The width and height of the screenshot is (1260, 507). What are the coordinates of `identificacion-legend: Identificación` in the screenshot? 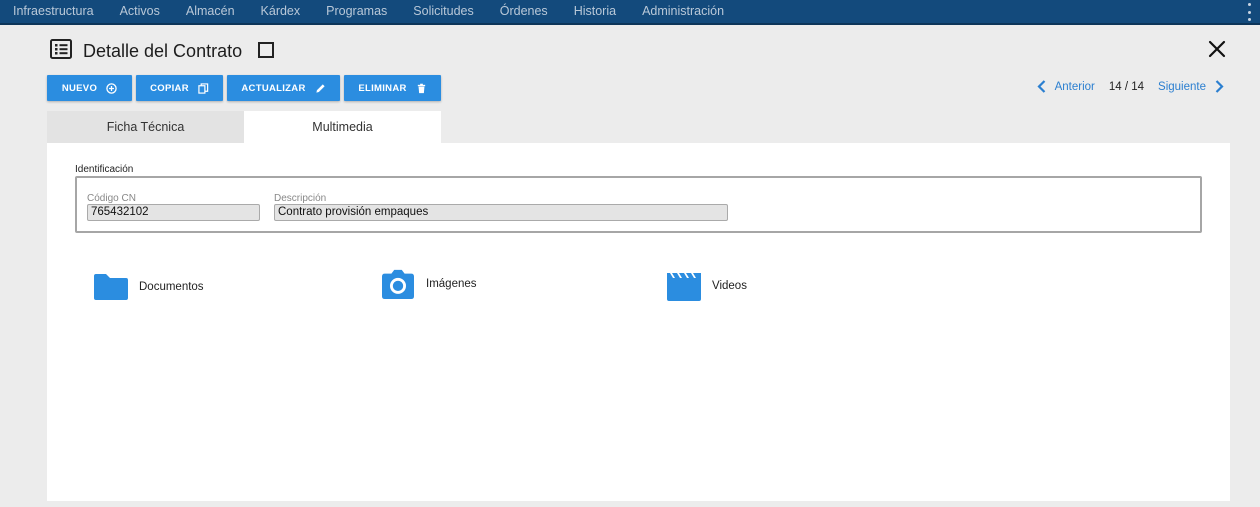 It's located at (104, 169).